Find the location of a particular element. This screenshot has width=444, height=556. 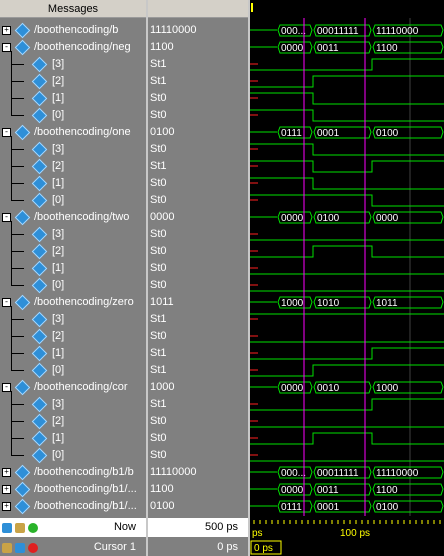

bus-wave-value: 00011111 is located at coordinates (338, 31).